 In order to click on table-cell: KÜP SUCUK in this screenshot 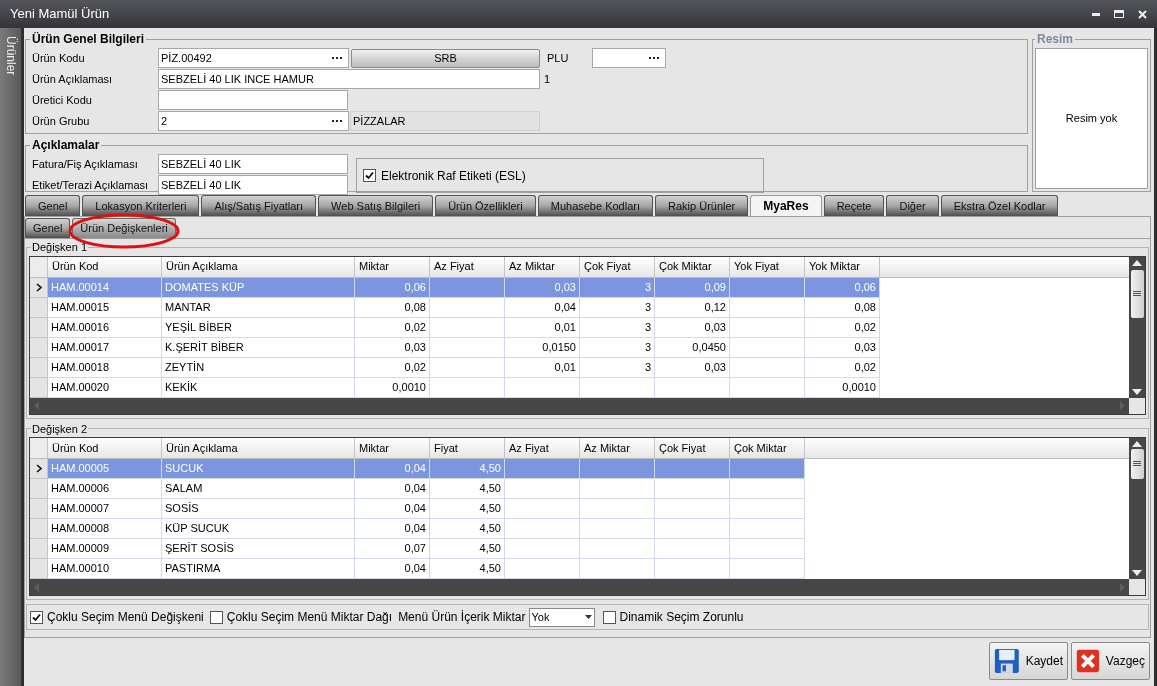, I will do `click(258, 529)`.